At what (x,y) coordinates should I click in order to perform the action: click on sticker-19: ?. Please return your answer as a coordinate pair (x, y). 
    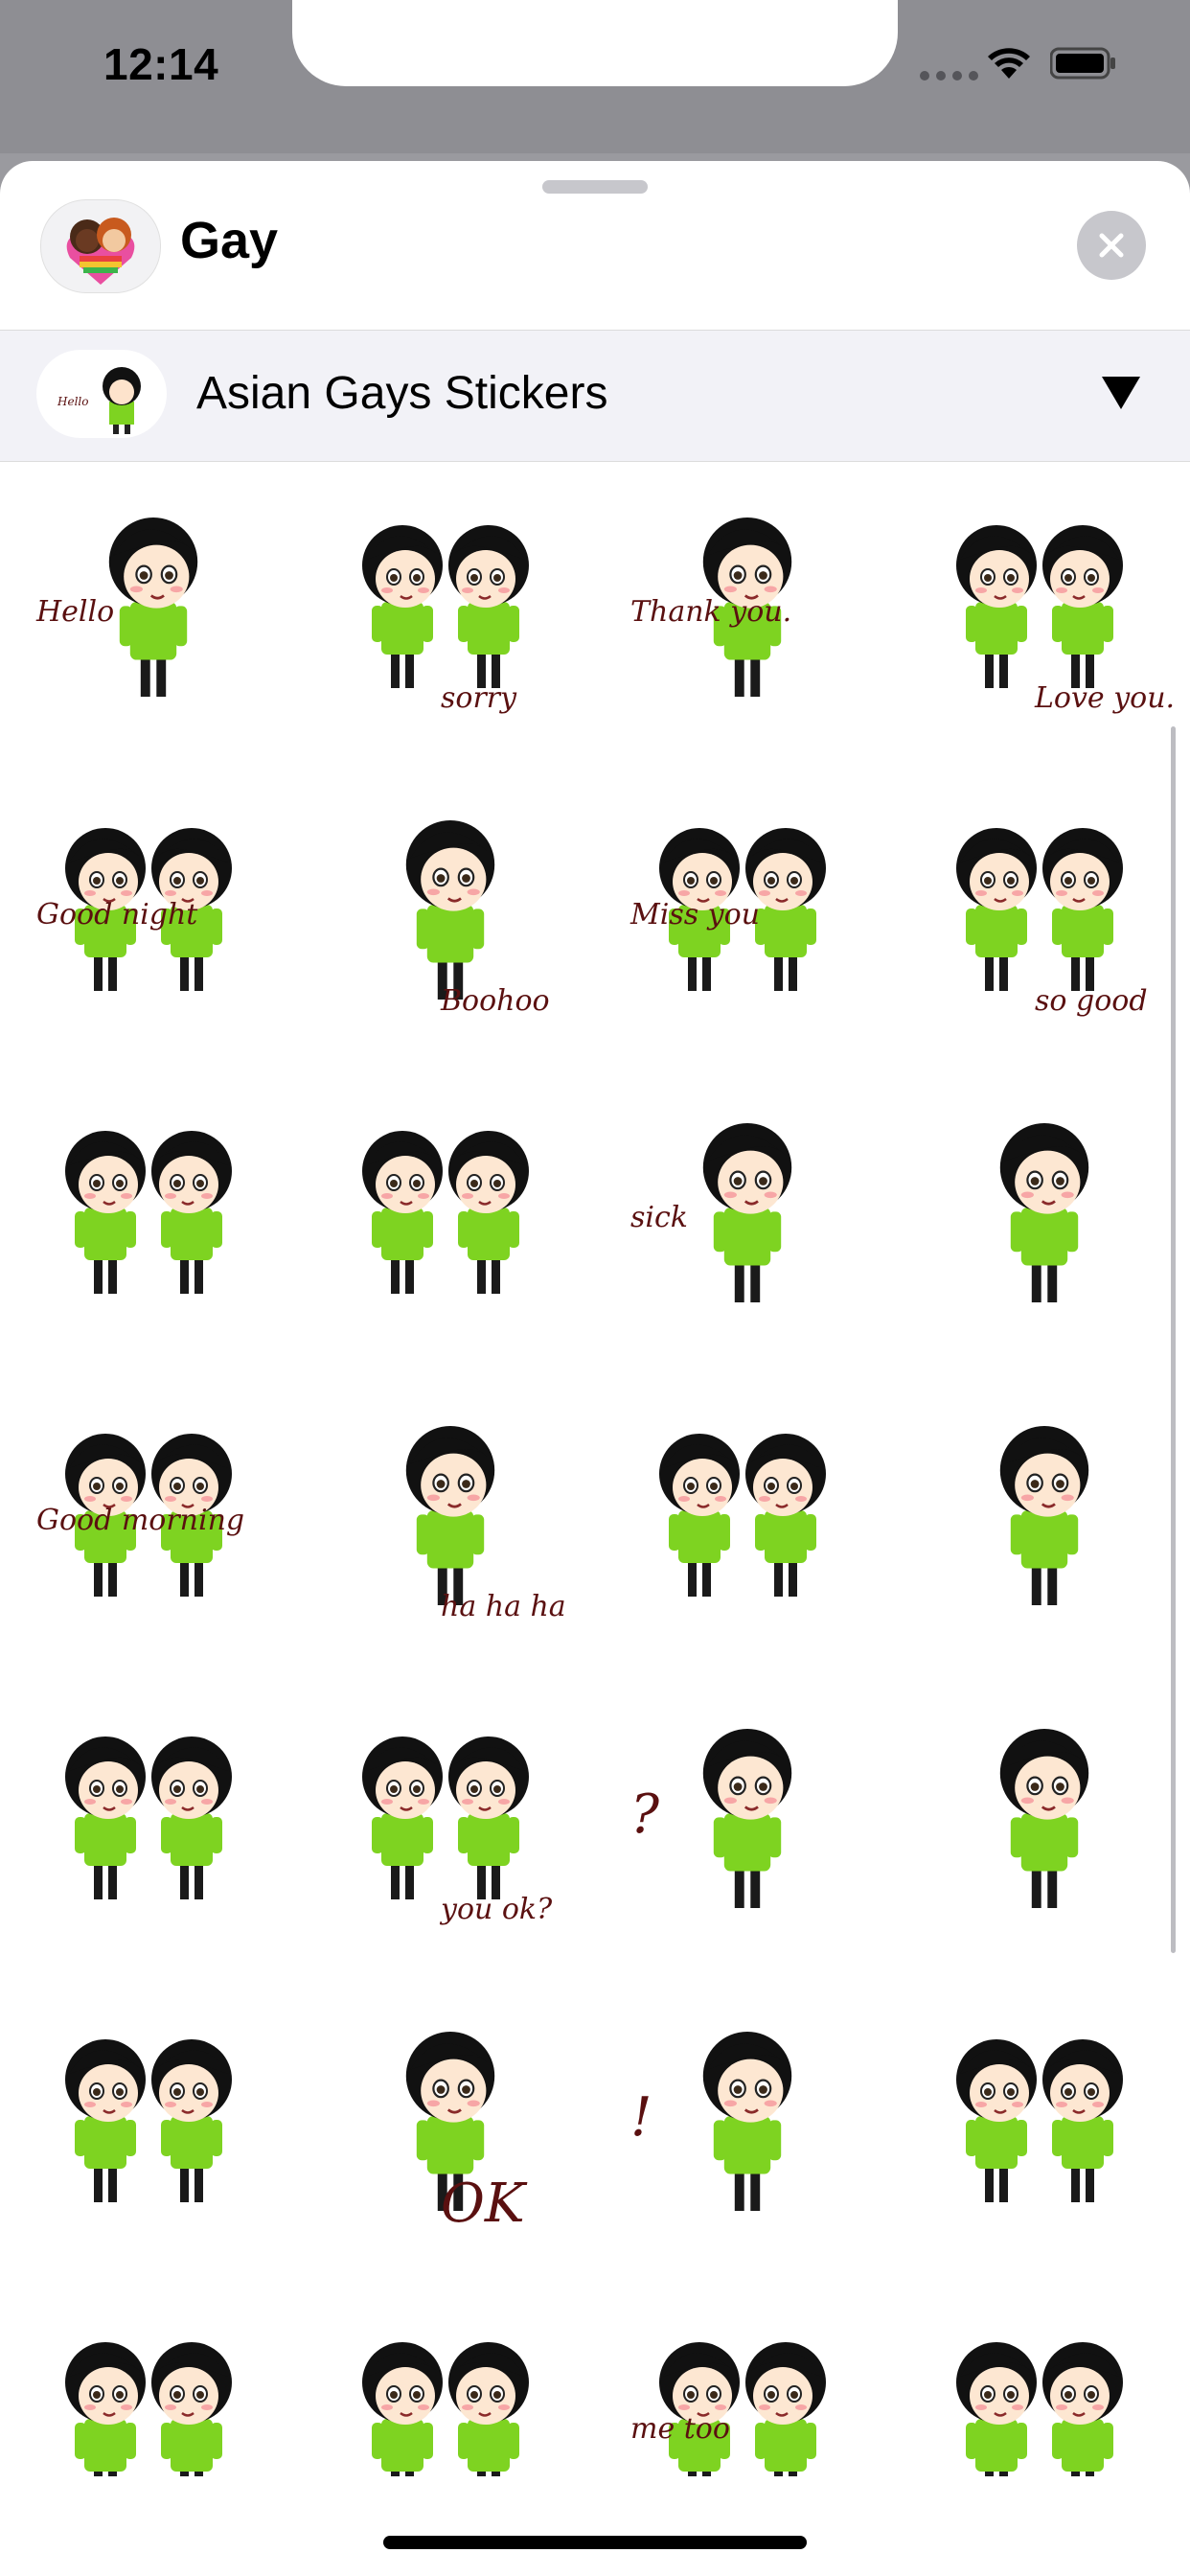
    Looking at the image, I should click on (743, 1822).